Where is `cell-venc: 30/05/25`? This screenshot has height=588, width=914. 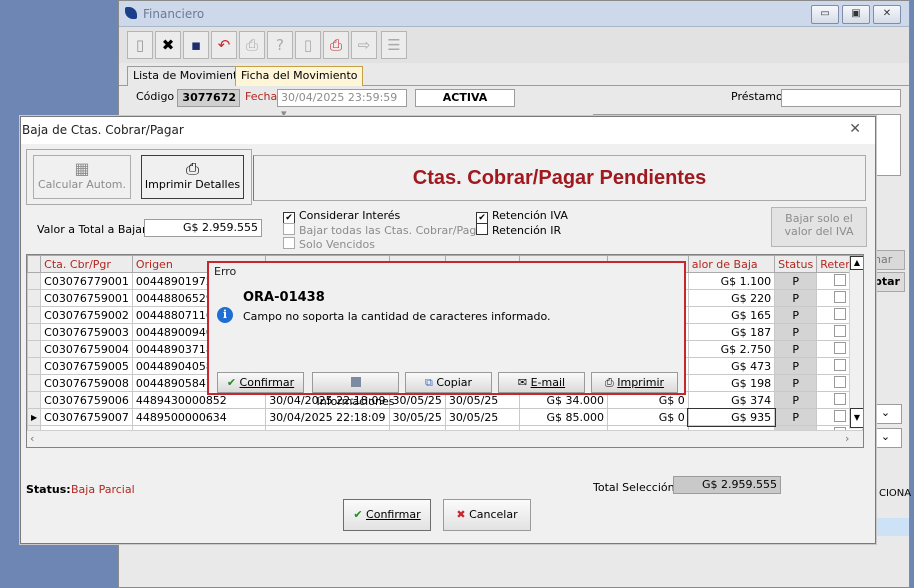 cell-venc: 30/05/25 is located at coordinates (417, 417).